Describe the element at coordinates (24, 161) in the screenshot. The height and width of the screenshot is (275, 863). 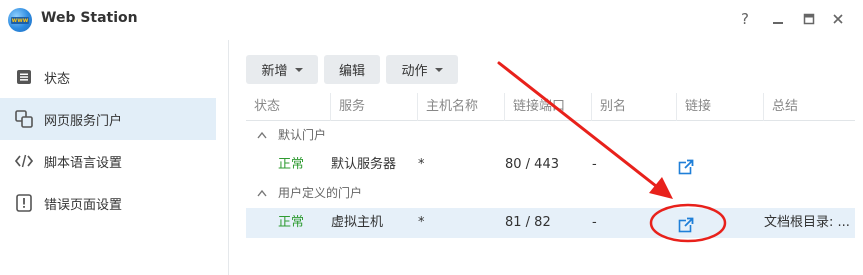
I see `code-icon` at that location.